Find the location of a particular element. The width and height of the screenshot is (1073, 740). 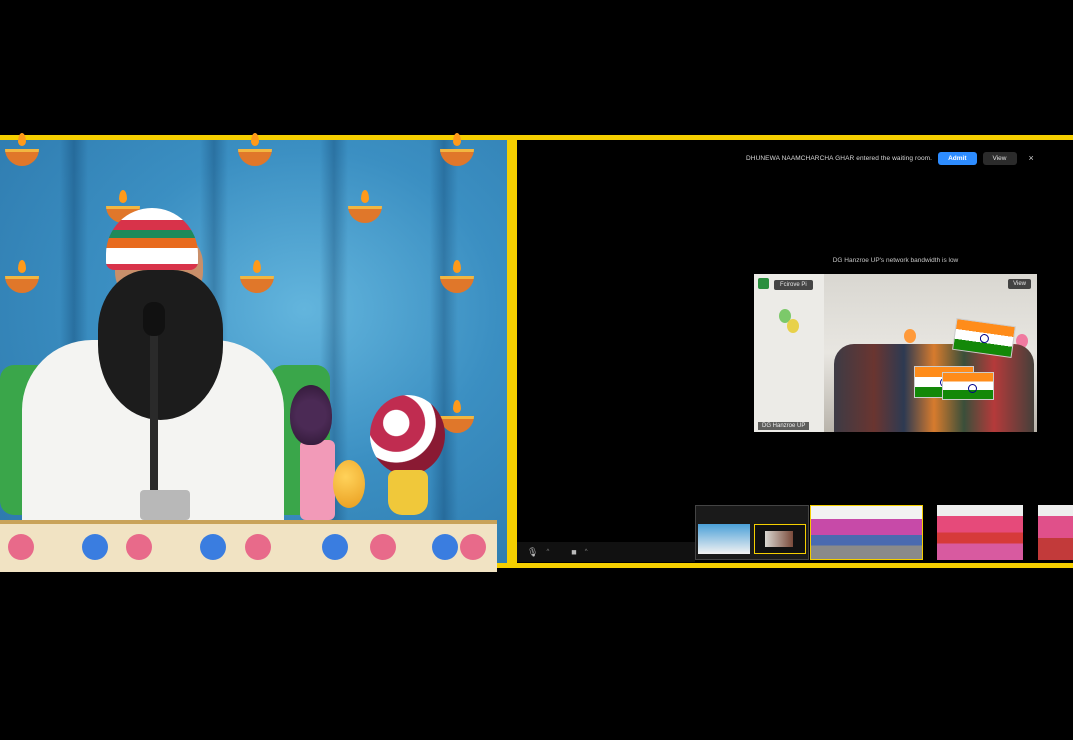

admit-button: Admit is located at coordinates (957, 158).